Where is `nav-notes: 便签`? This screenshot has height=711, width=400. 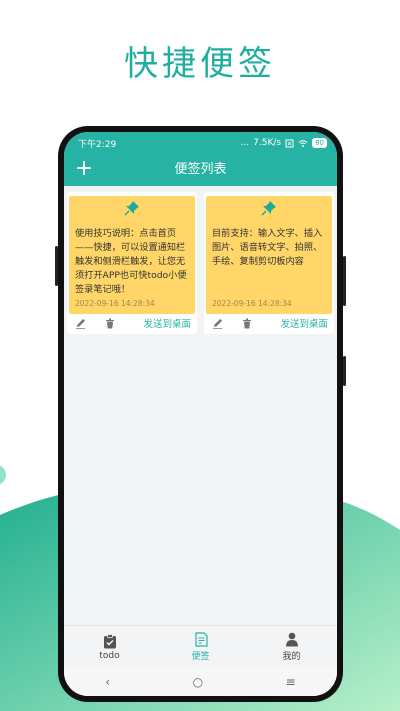 nav-notes: 便签 is located at coordinates (200, 647).